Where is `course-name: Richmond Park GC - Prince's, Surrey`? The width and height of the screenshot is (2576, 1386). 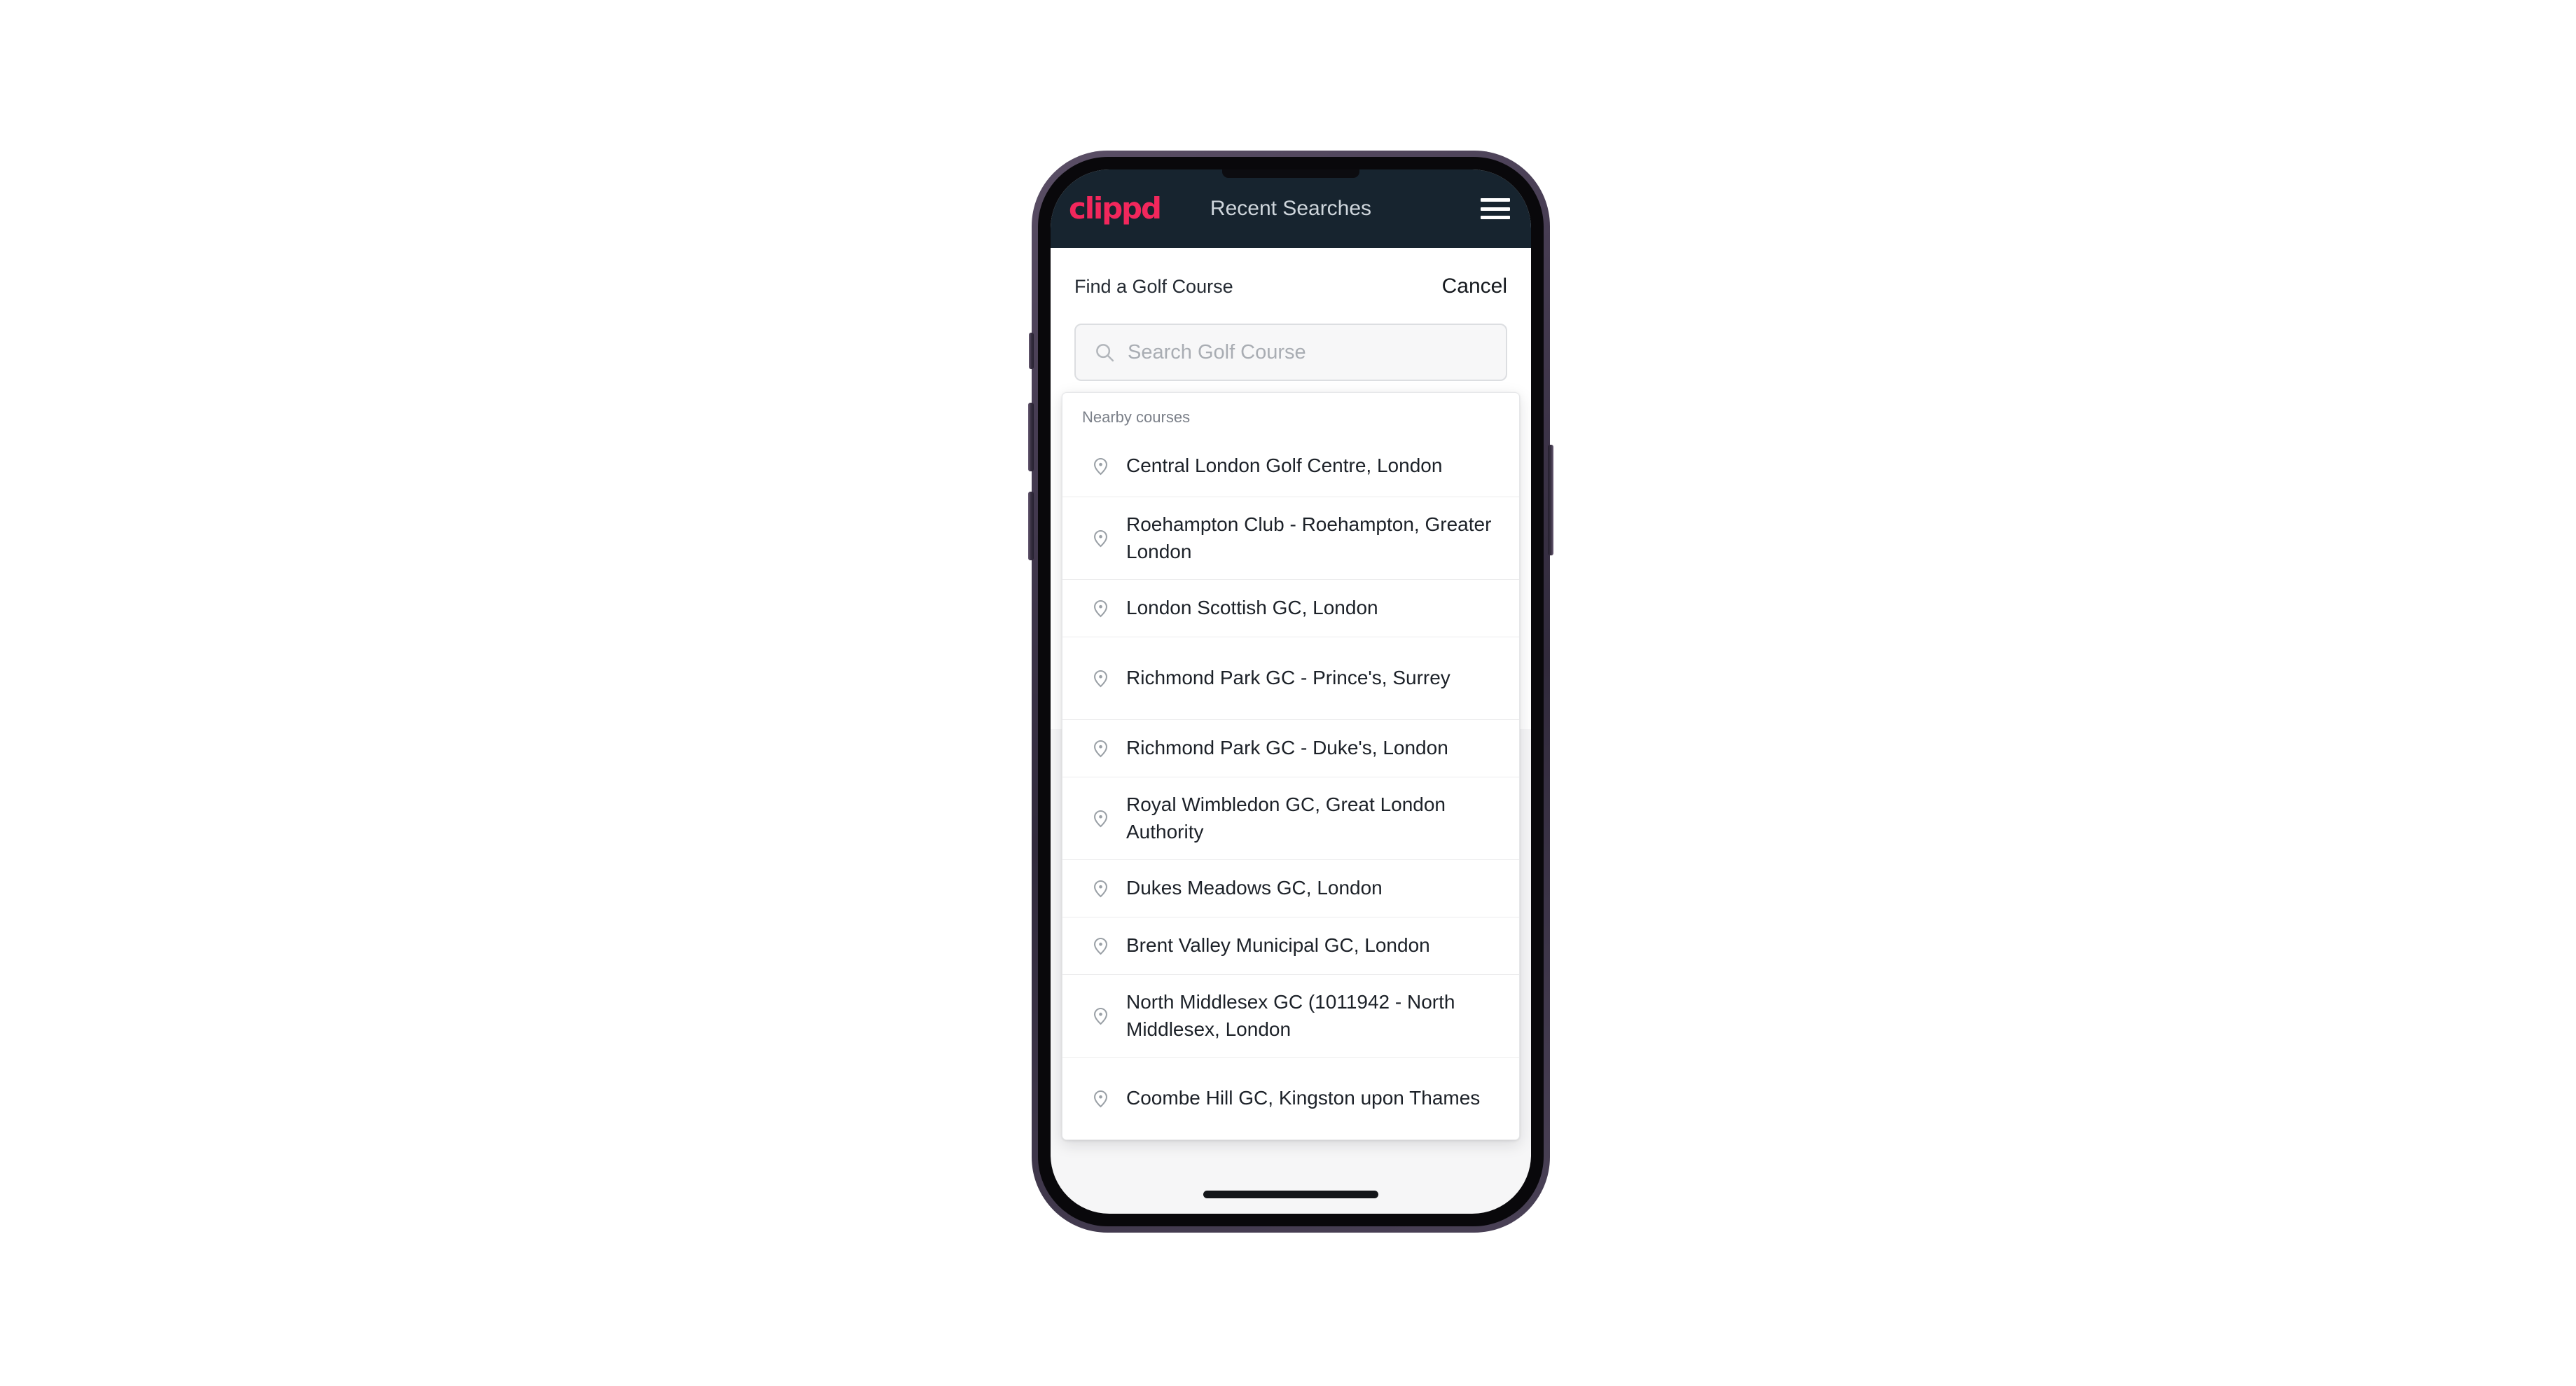
course-name: Richmond Park GC - Prince's, Surrey is located at coordinates (1288, 678).